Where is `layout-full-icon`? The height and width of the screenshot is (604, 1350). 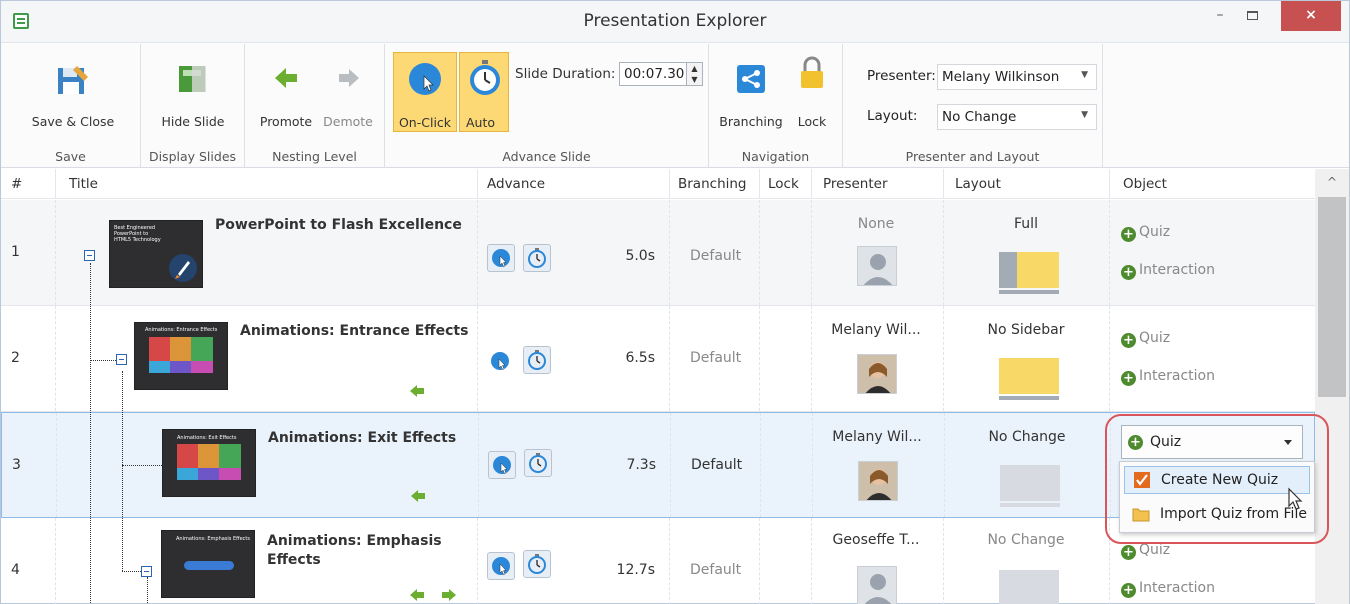 layout-full-icon is located at coordinates (1029, 273).